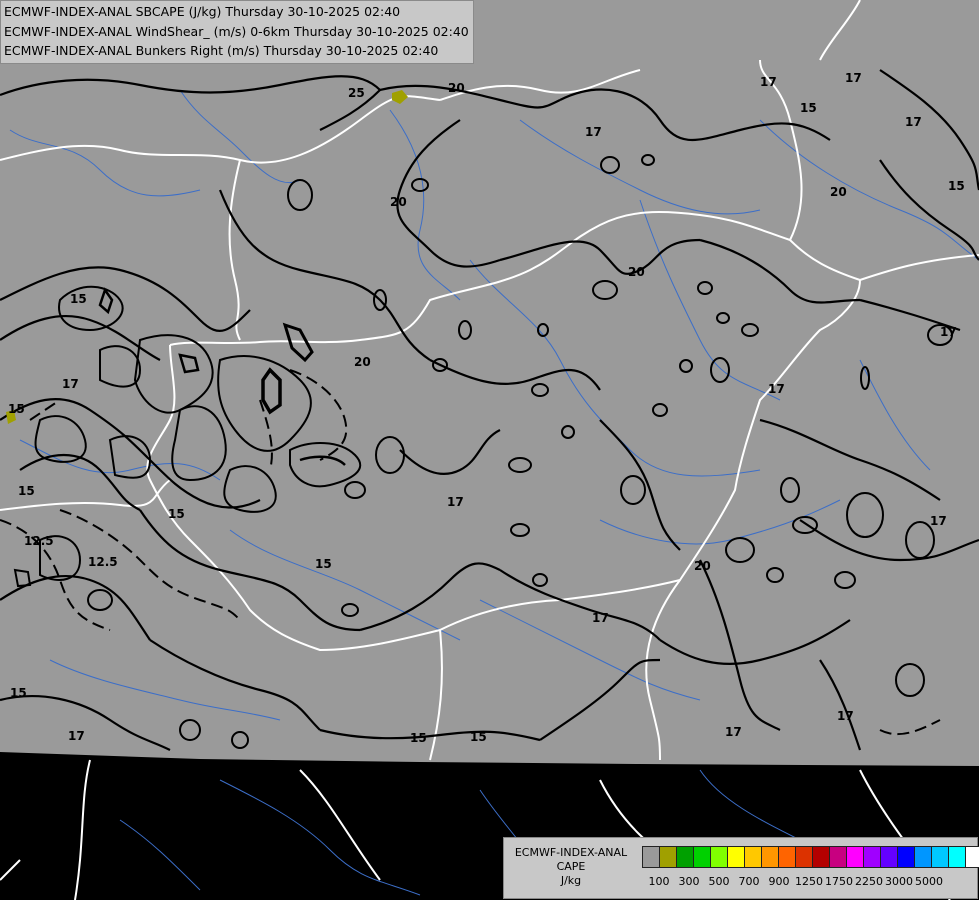  Describe the element at coordinates (779, 881) in the screenshot. I see `legend-tick-label: 900` at that location.